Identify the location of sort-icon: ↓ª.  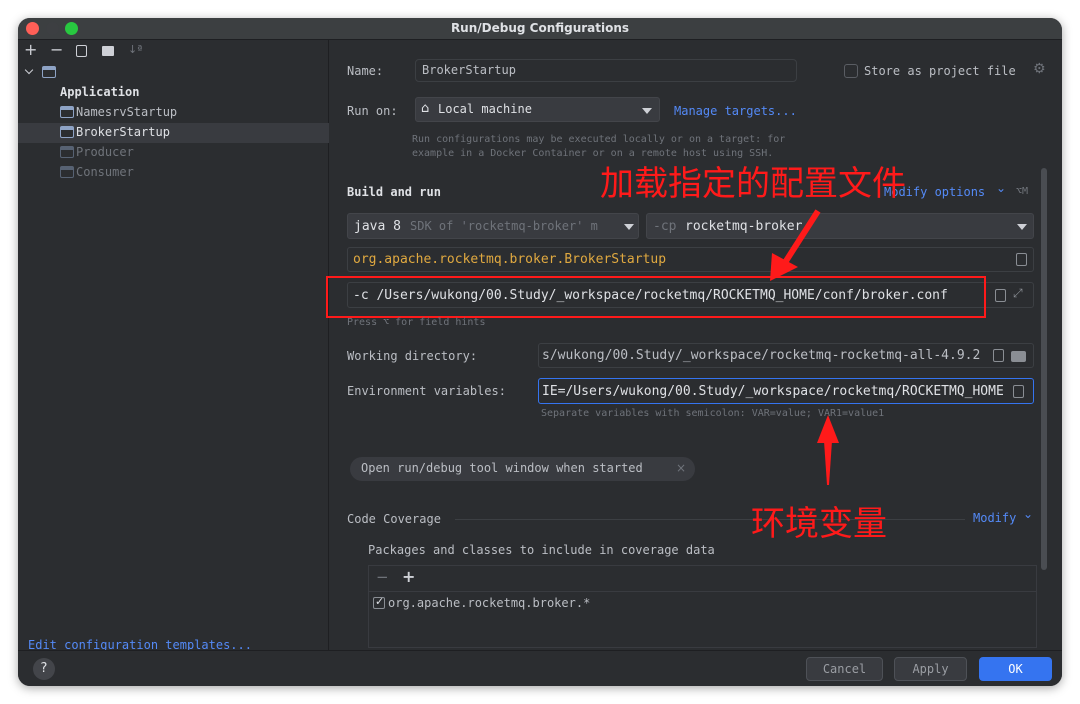
(135, 49).